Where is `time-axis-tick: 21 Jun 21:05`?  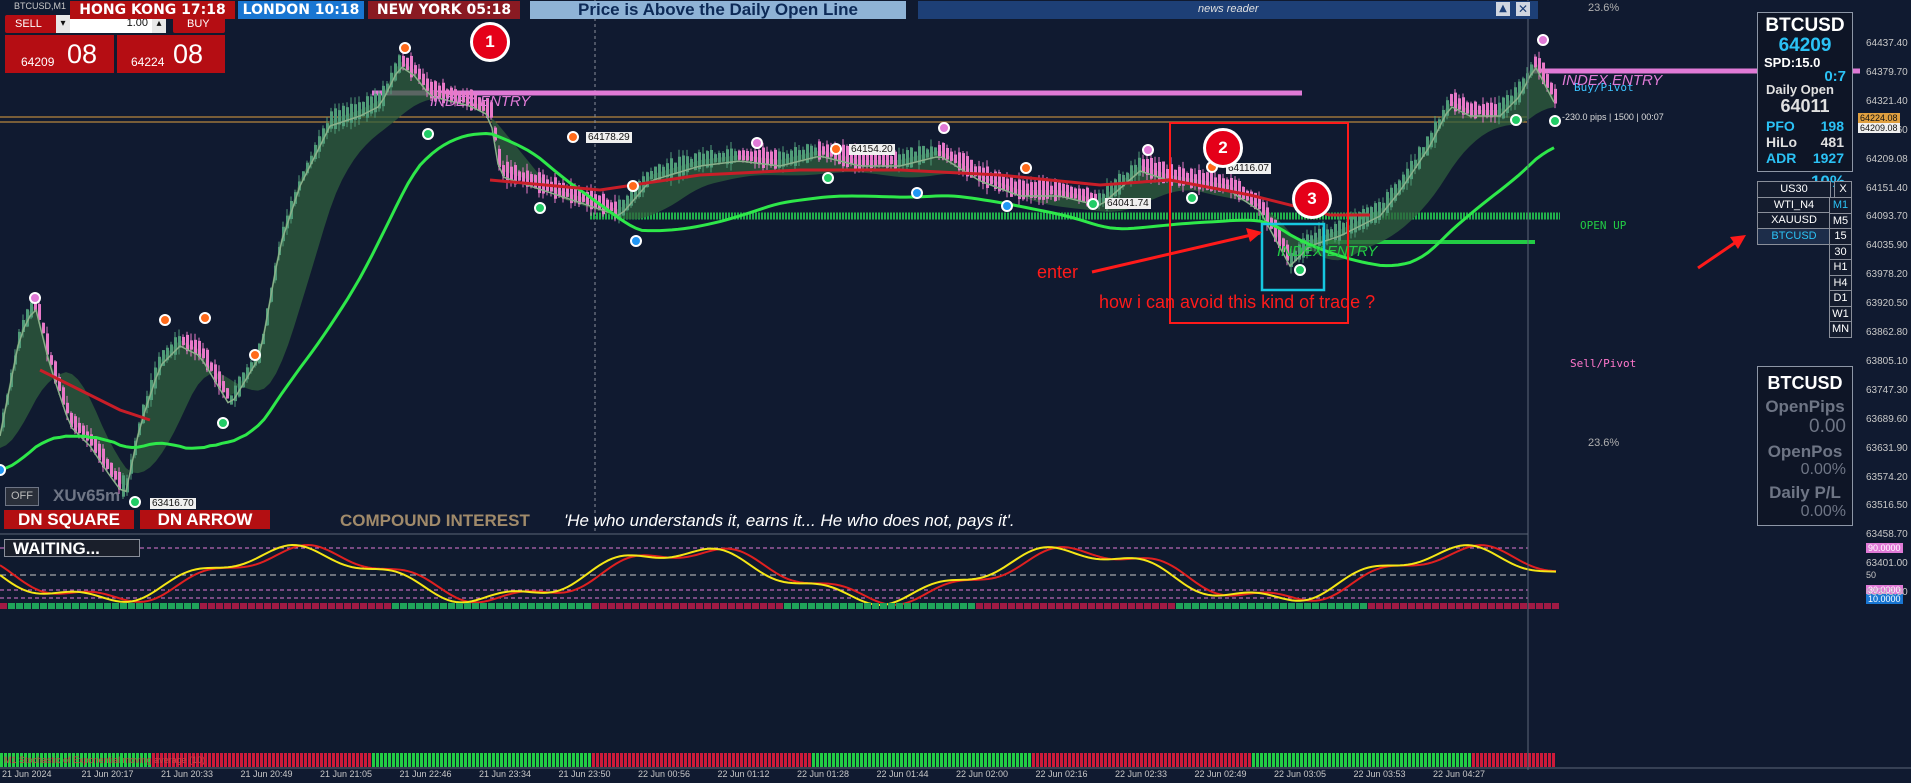
time-axis-tick: 21 Jun 21:05 is located at coordinates (346, 774).